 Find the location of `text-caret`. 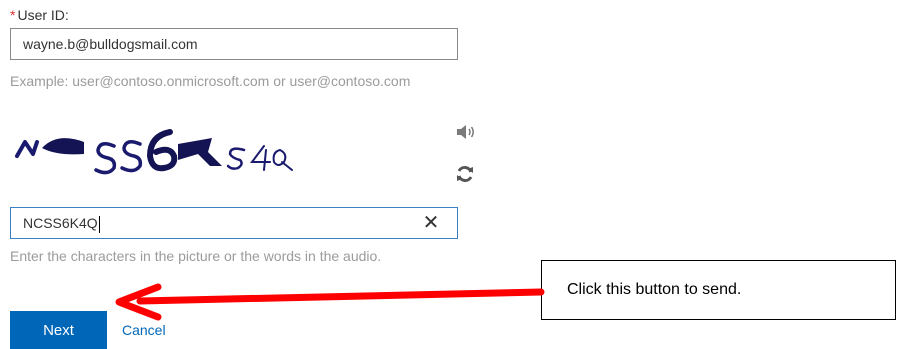

text-caret is located at coordinates (99, 224).